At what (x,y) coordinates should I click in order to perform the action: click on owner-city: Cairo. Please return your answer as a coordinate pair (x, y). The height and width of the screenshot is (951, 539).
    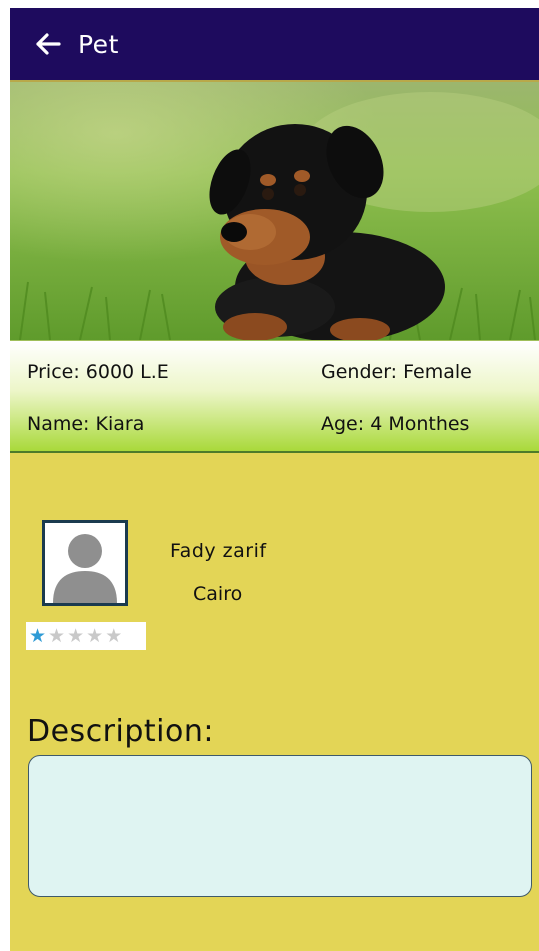
    Looking at the image, I should click on (218, 594).